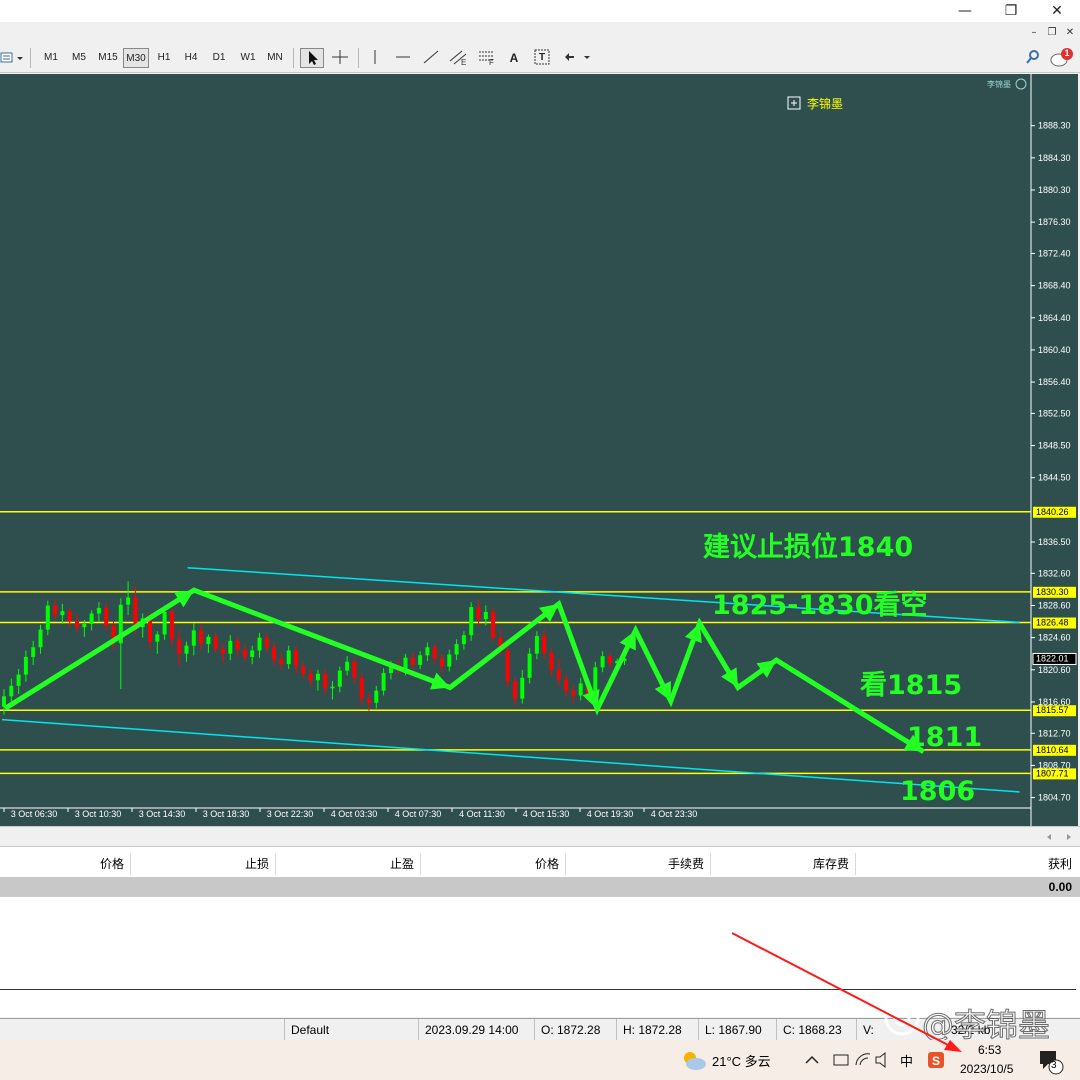  Describe the element at coordinates (1034, 33) in the screenshot. I see `chart-minimize-button: –` at that location.